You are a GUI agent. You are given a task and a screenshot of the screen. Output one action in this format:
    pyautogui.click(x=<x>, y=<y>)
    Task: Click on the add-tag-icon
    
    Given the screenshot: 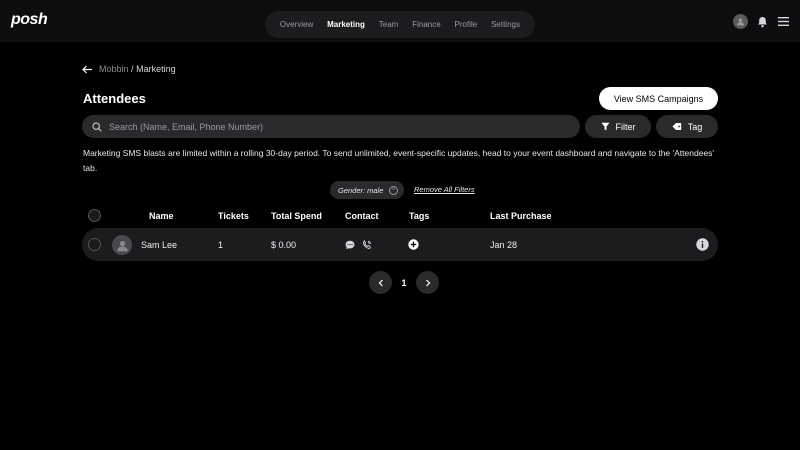 What is the action you would take?
    pyautogui.click(x=413, y=244)
    